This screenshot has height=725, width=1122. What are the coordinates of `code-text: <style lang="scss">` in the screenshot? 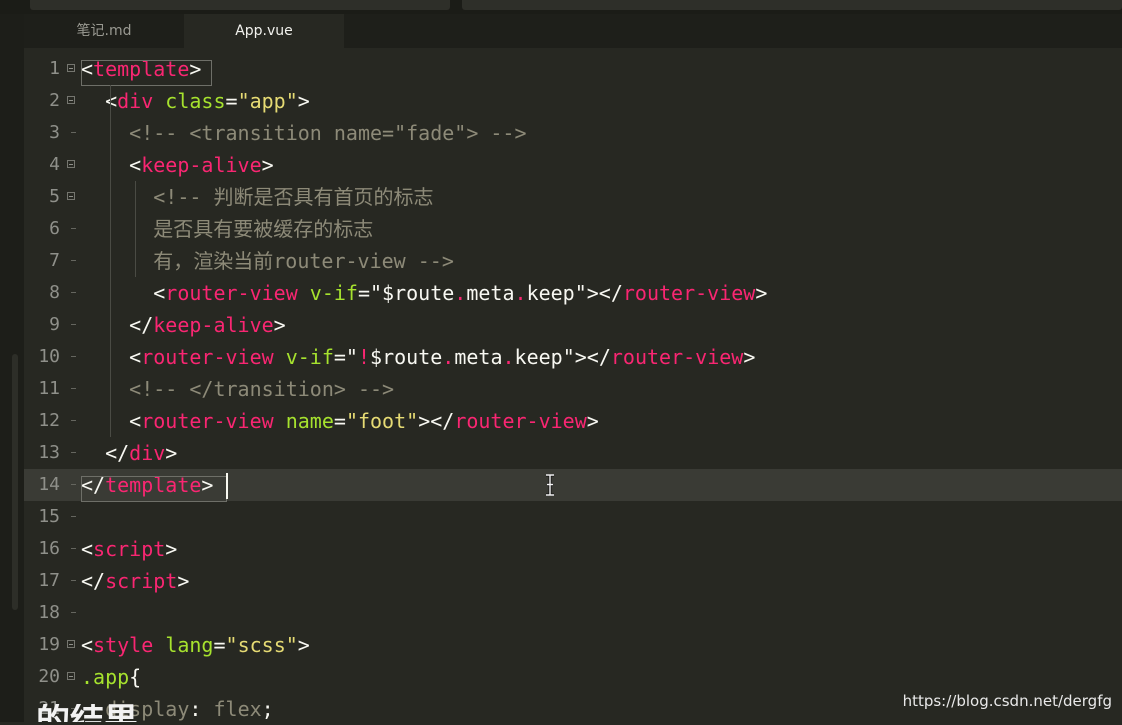 It's located at (195, 645).